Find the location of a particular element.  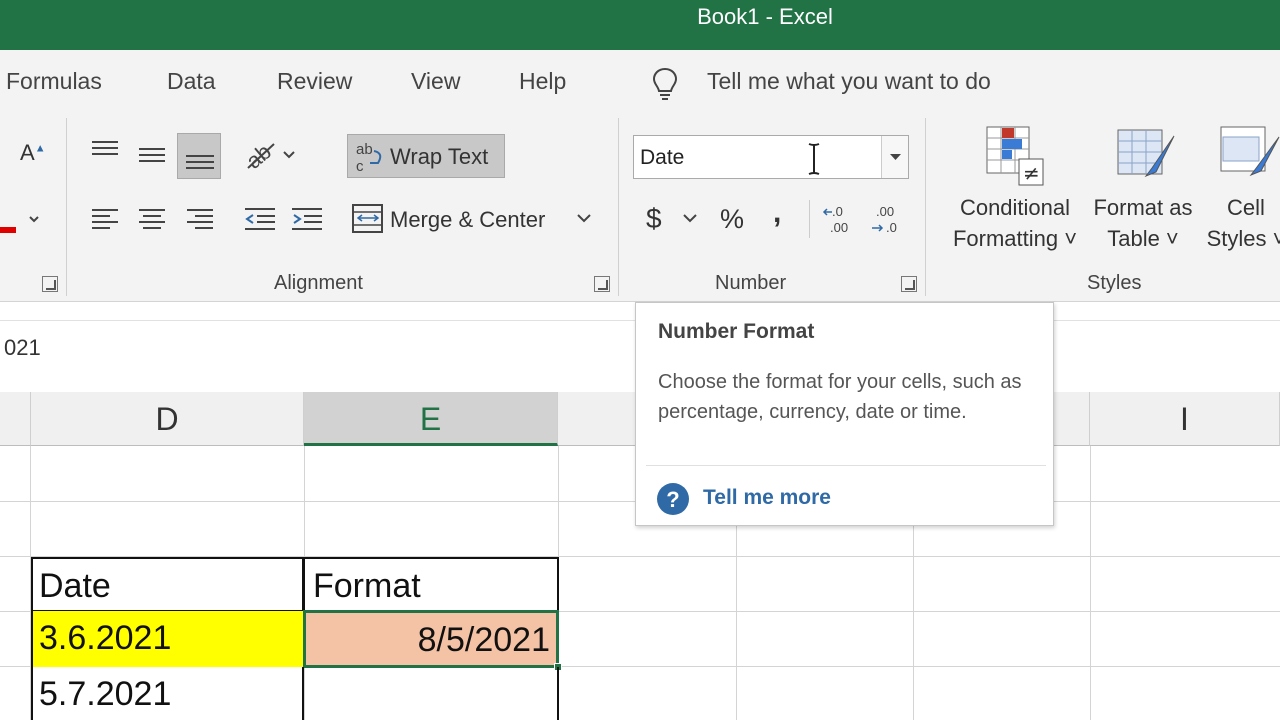

font-dialog-launcher-icon is located at coordinates (50, 284).